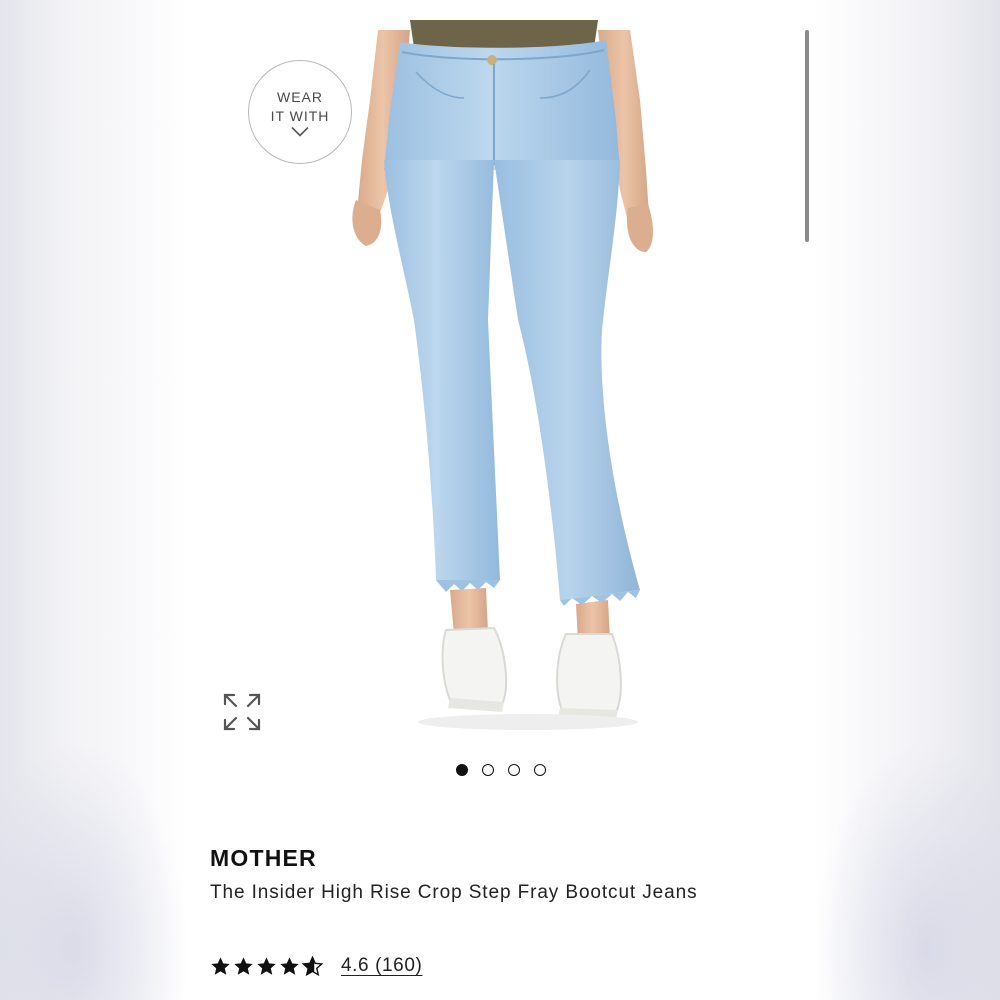  What do you see at coordinates (300, 97) in the screenshot?
I see `wear-it-with-label-line1: WEAR` at bounding box center [300, 97].